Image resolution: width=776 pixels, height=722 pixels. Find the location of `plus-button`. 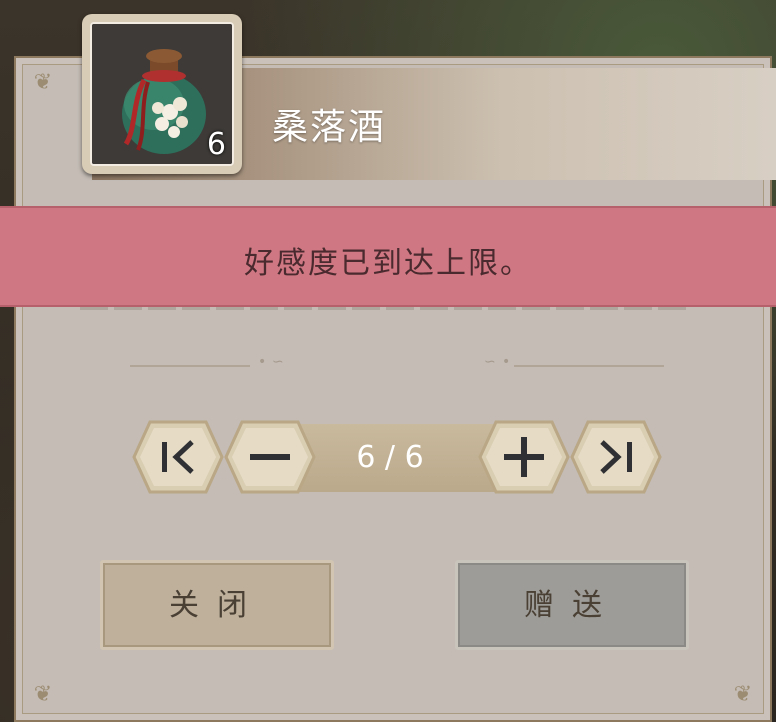

plus-button is located at coordinates (524, 457).